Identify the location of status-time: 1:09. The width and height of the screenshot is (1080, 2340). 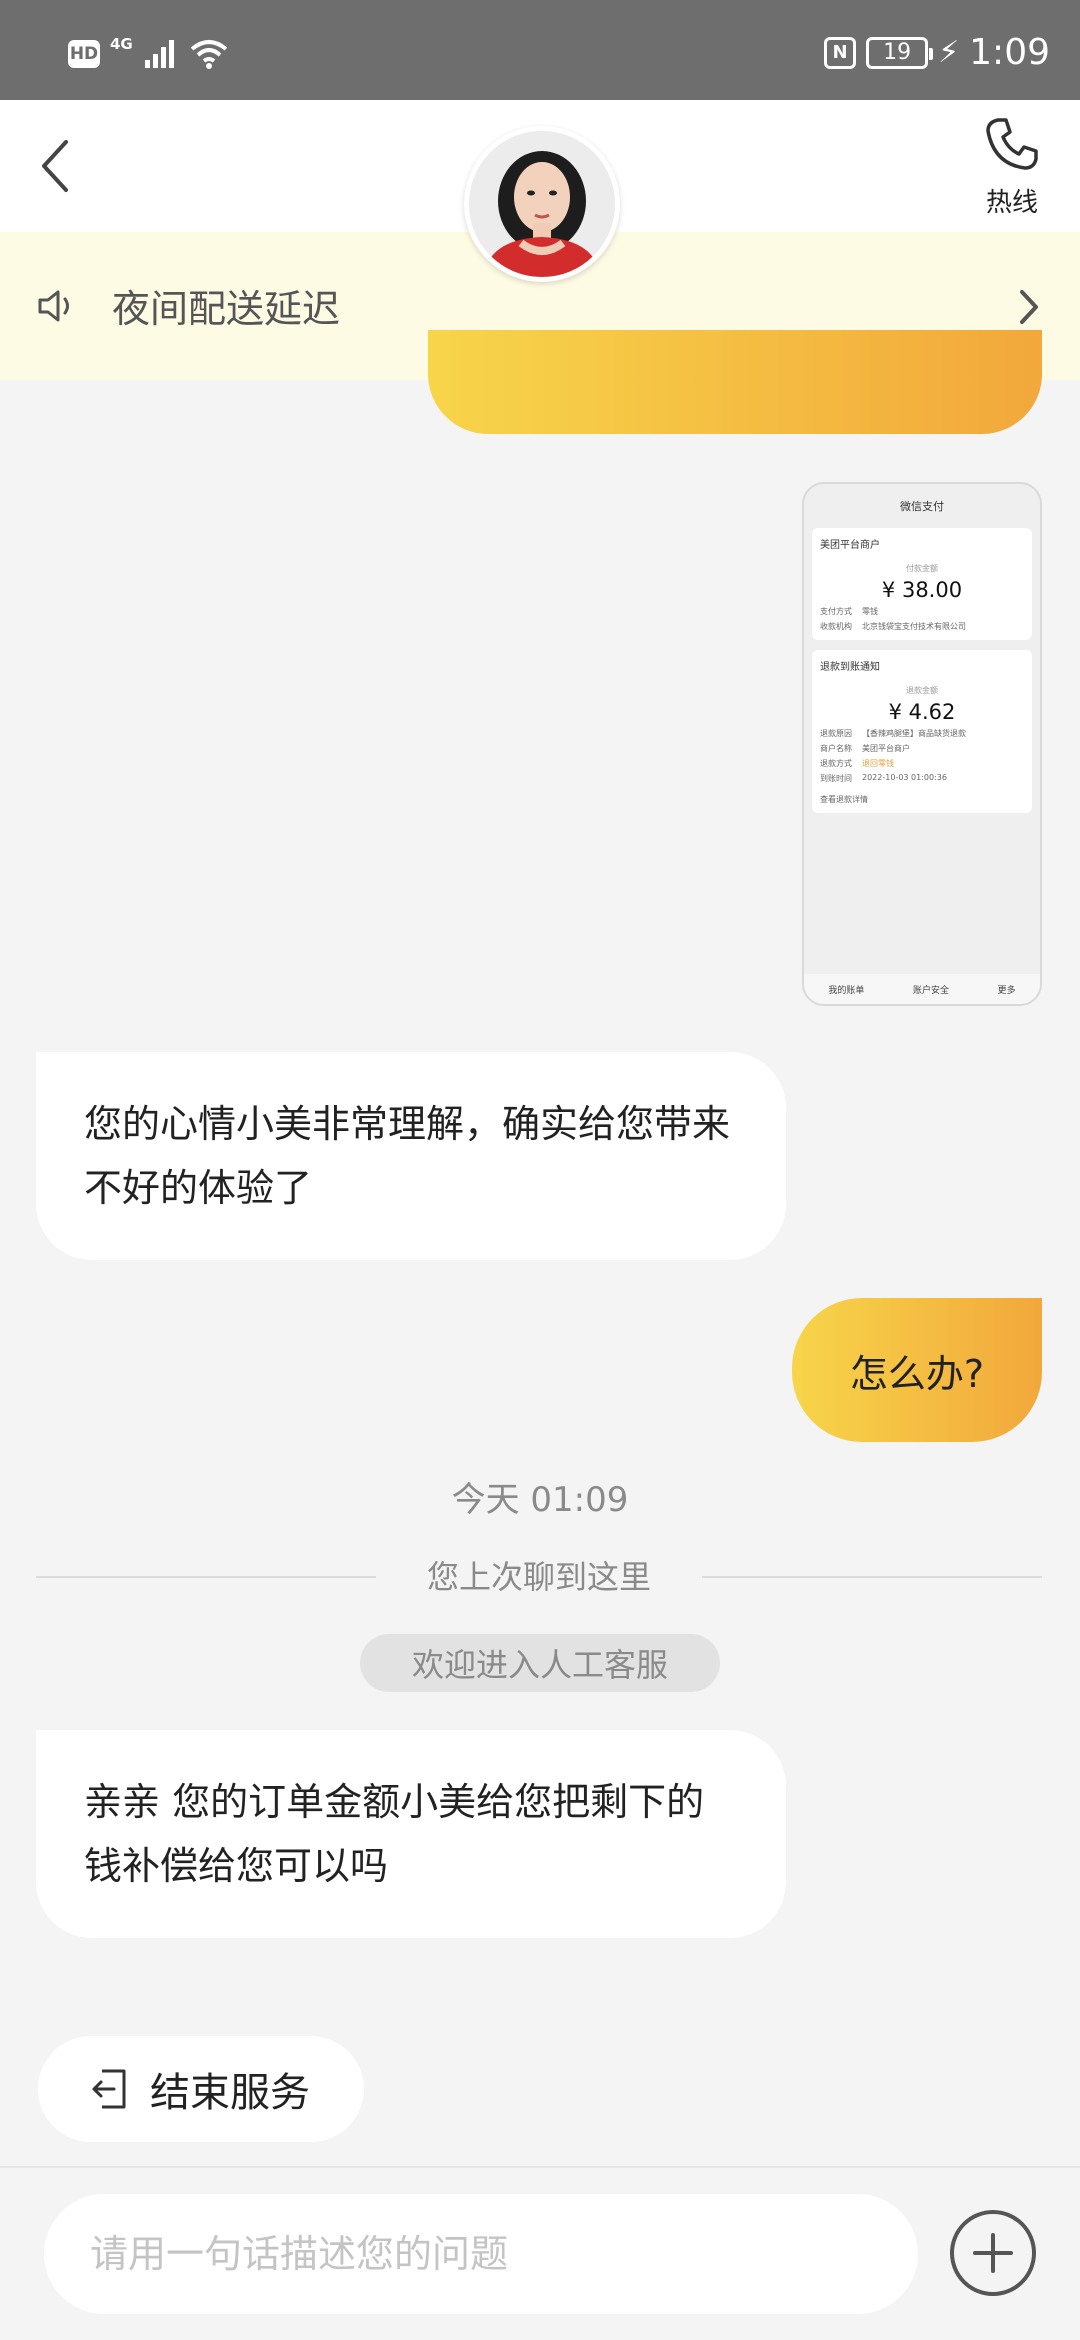
(1009, 52).